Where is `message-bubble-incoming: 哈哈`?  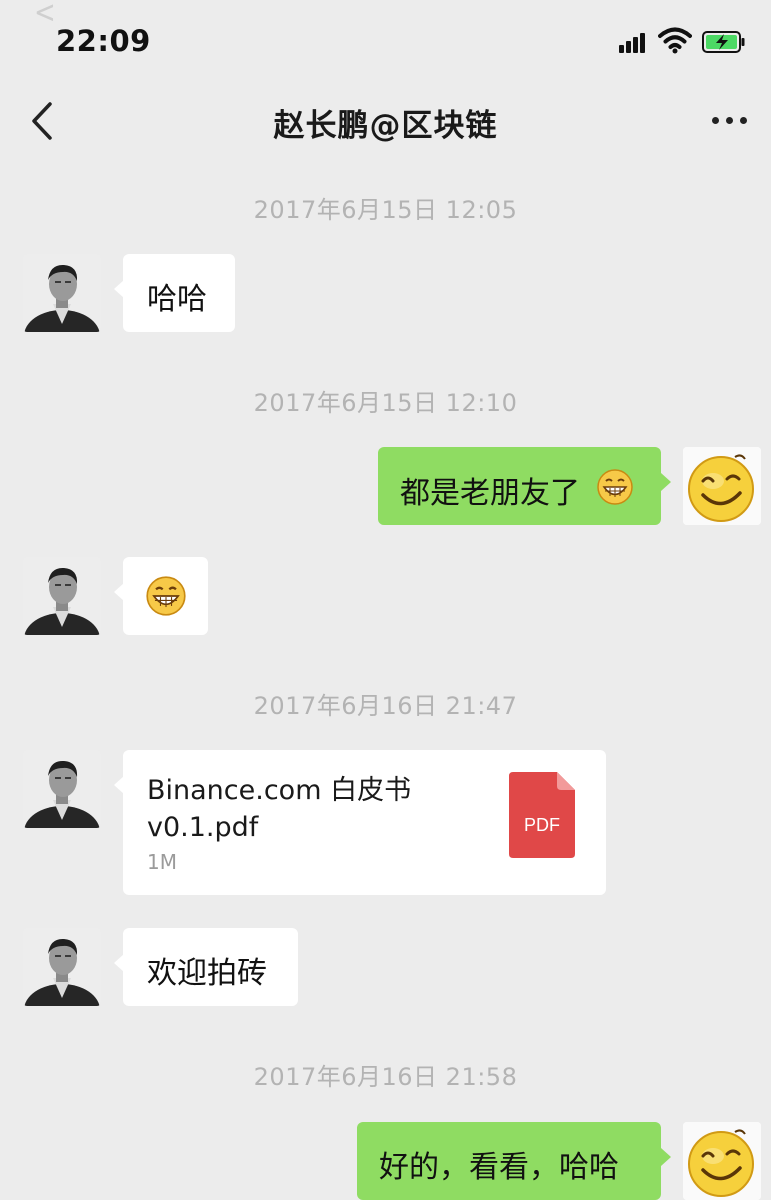
message-bubble-incoming: 哈哈 is located at coordinates (174, 293).